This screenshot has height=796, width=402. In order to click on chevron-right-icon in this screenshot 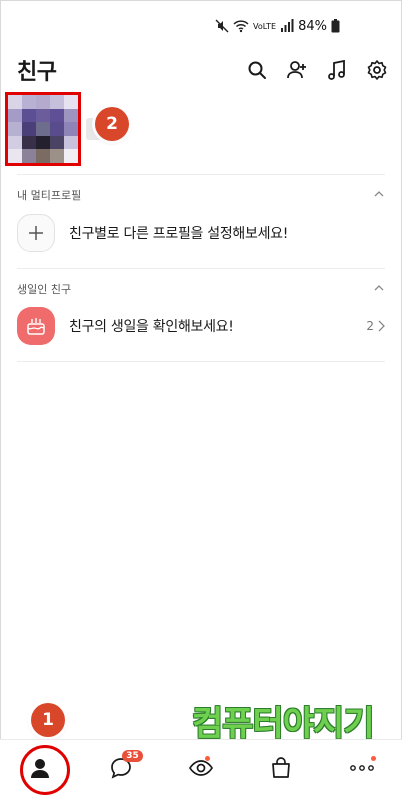, I will do `click(381, 326)`.